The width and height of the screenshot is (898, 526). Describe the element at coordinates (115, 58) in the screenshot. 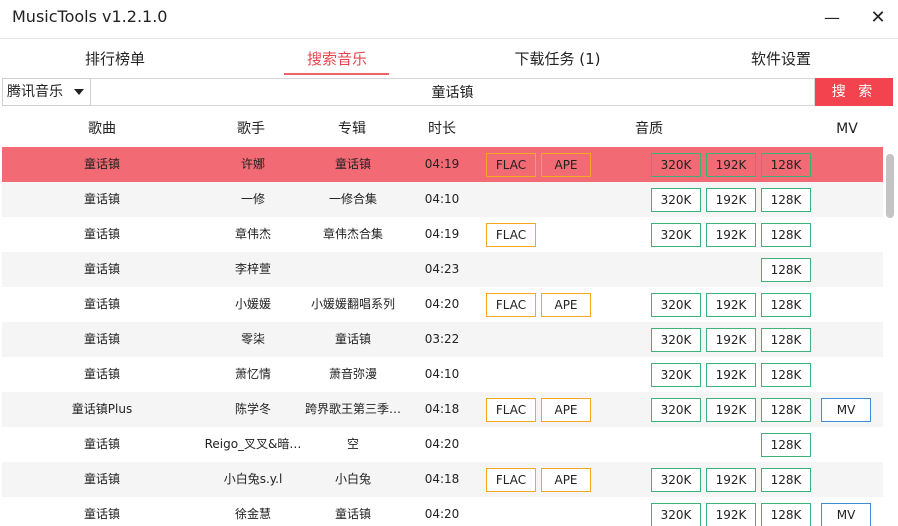

I see `tab-rankings: 排行榜单` at that location.